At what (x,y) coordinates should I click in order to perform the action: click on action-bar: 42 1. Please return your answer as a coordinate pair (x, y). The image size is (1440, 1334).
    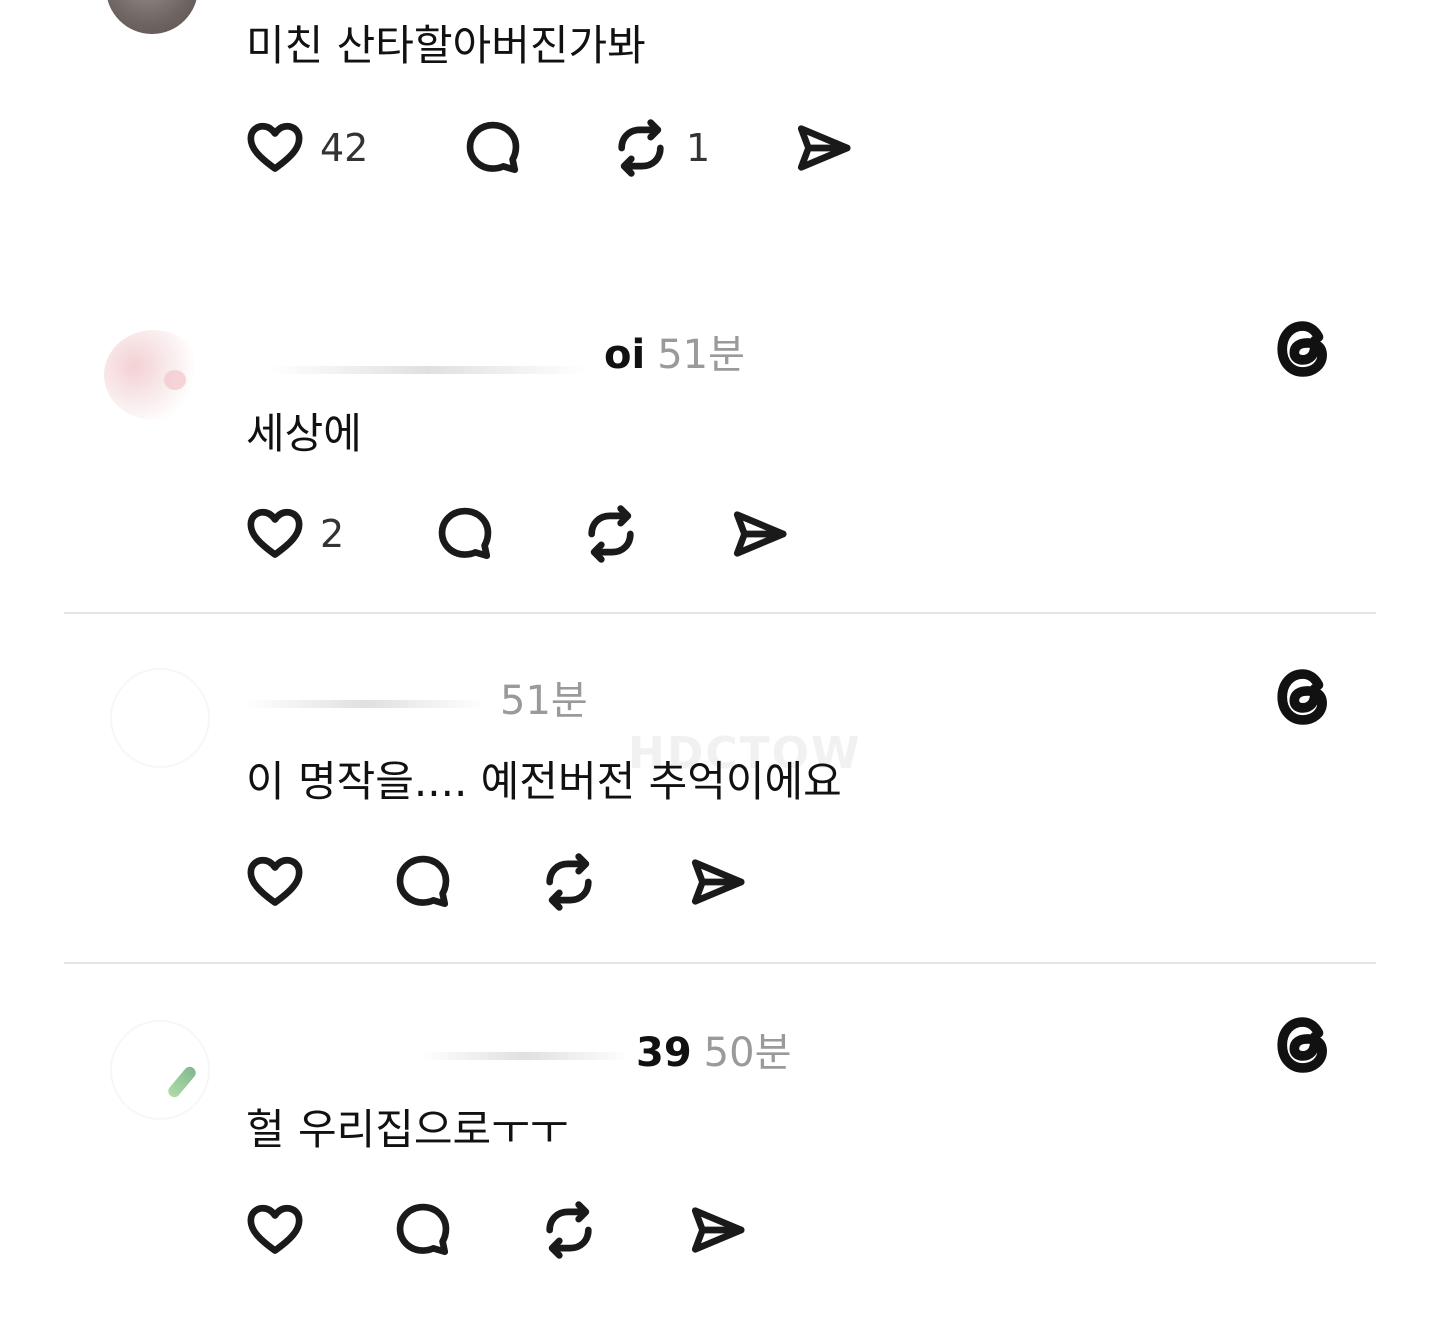
    Looking at the image, I should click on (566, 148).